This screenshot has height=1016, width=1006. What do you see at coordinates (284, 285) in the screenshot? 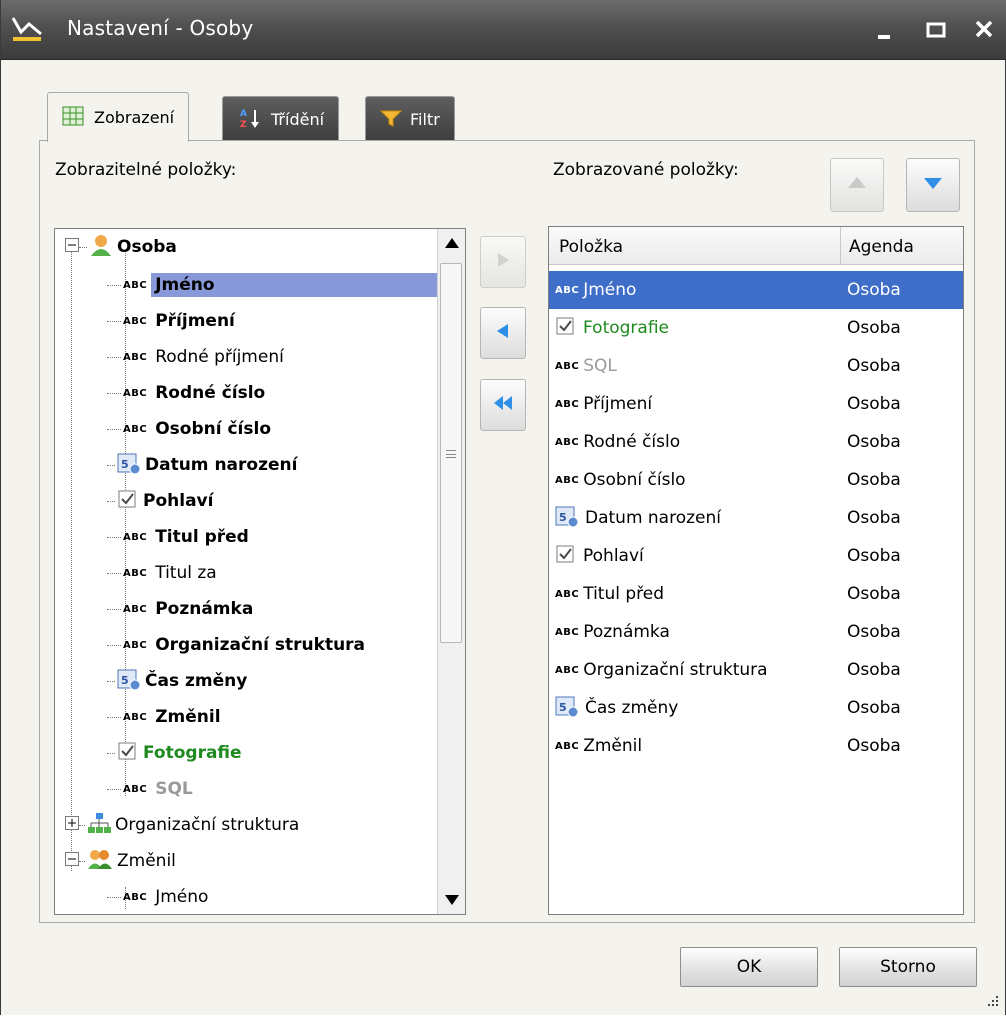
I see `tree-item-jmeno: ABC Jméno` at bounding box center [284, 285].